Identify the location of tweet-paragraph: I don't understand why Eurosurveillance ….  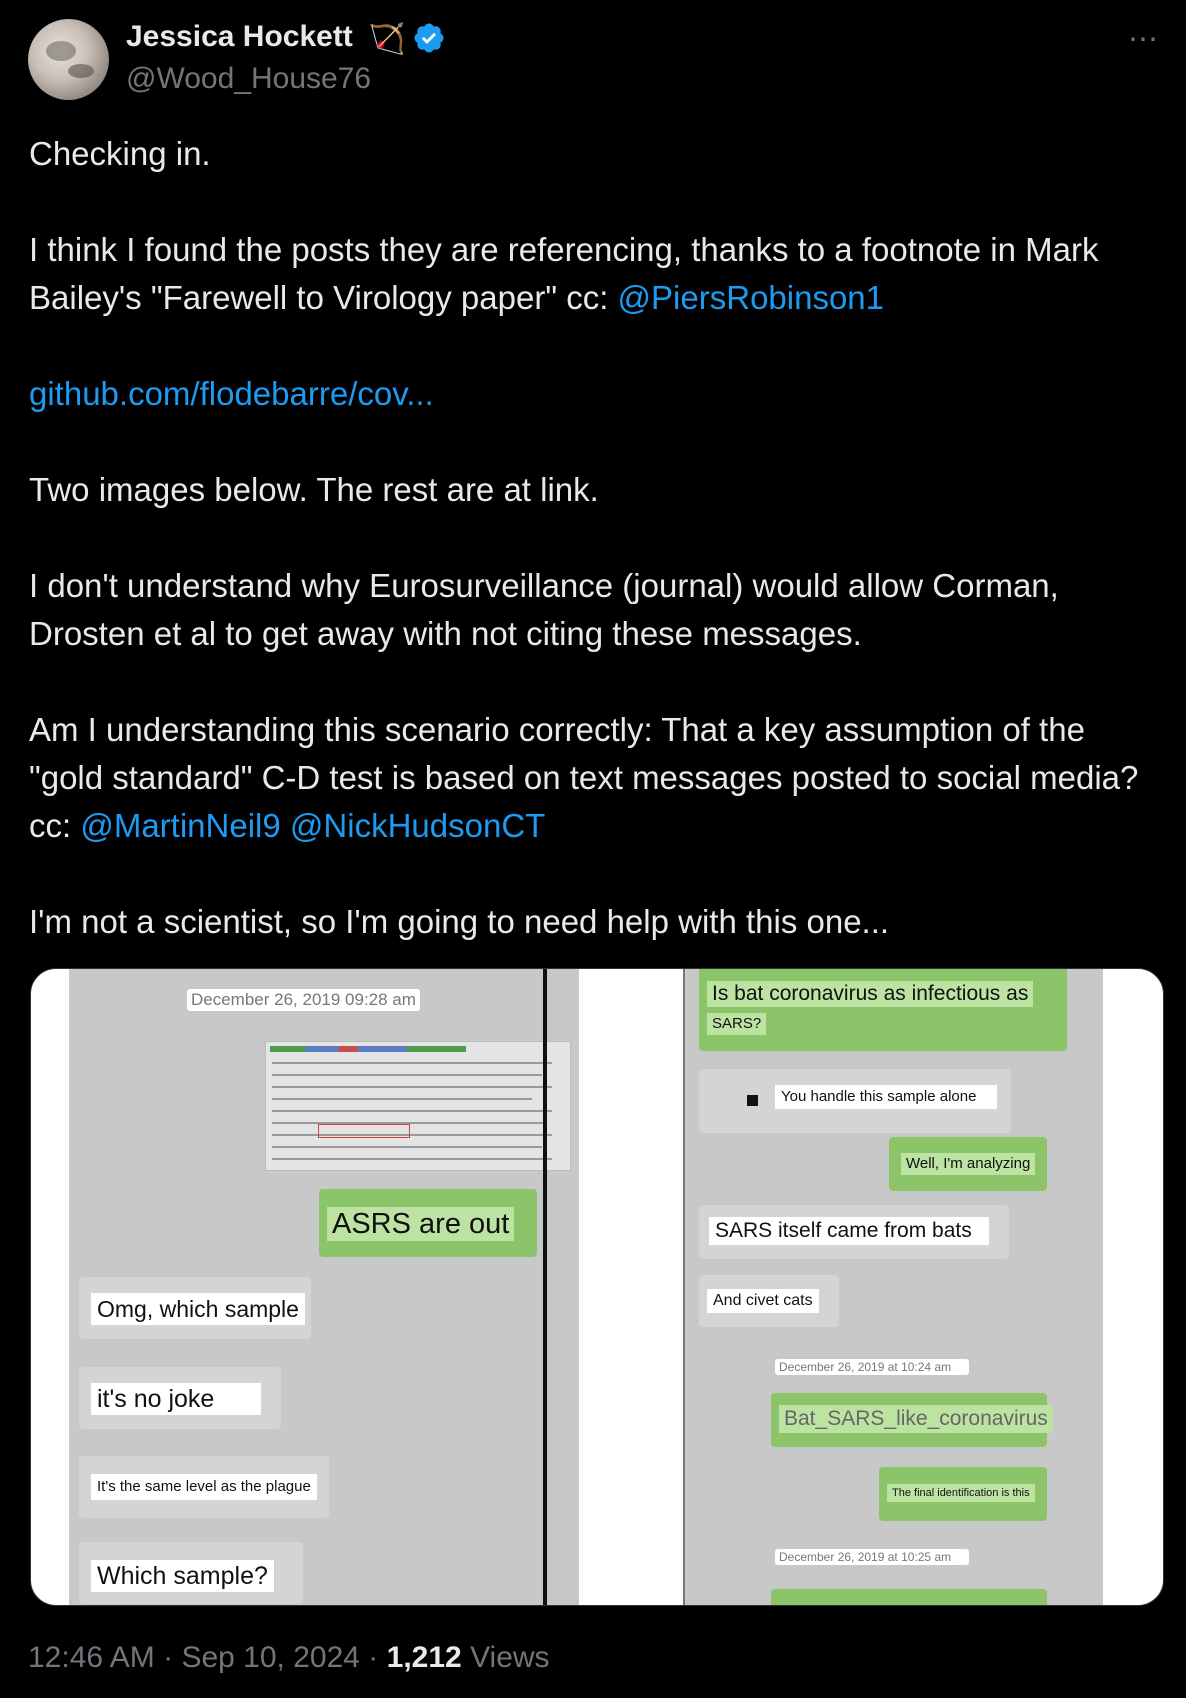
(544, 609).